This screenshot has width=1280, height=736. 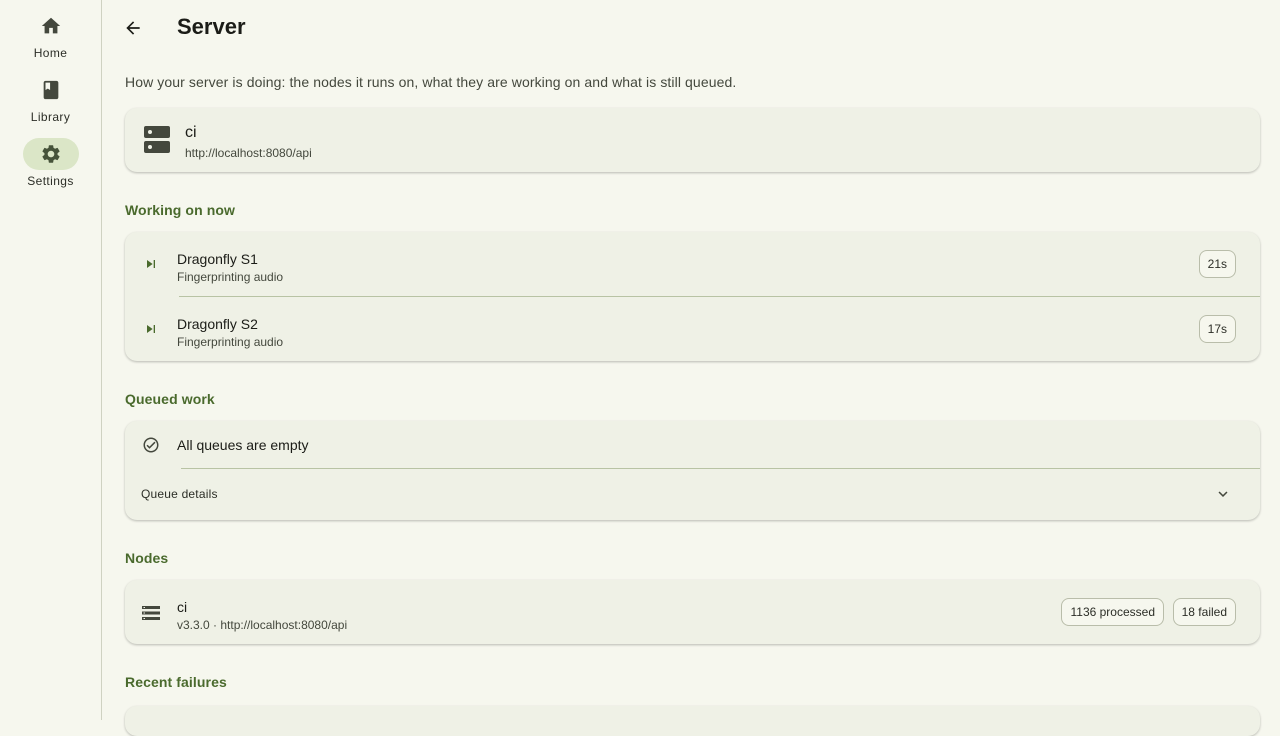 I want to click on server-card: ci http://localhost:8080/api, so click(x=692, y=140).